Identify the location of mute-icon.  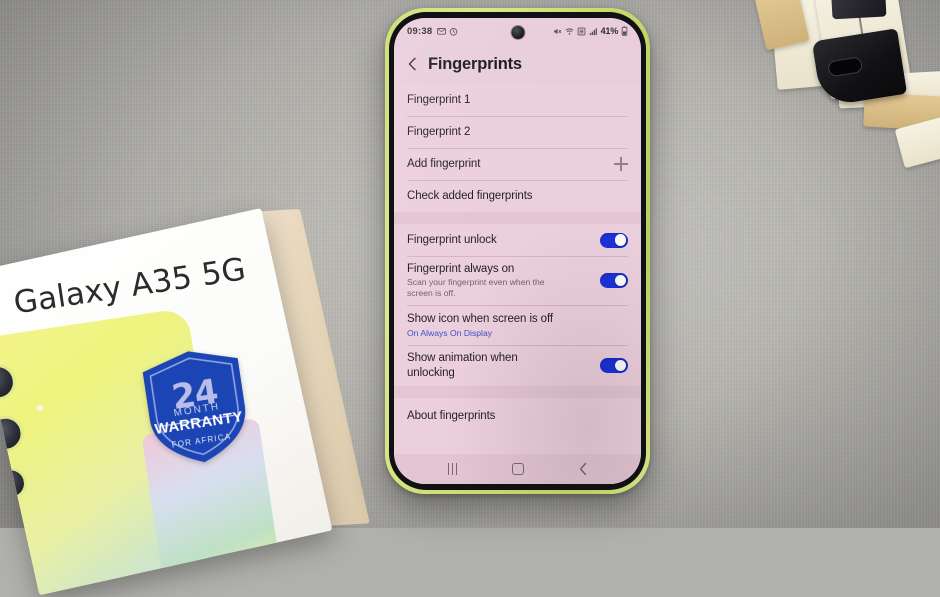
(557, 31).